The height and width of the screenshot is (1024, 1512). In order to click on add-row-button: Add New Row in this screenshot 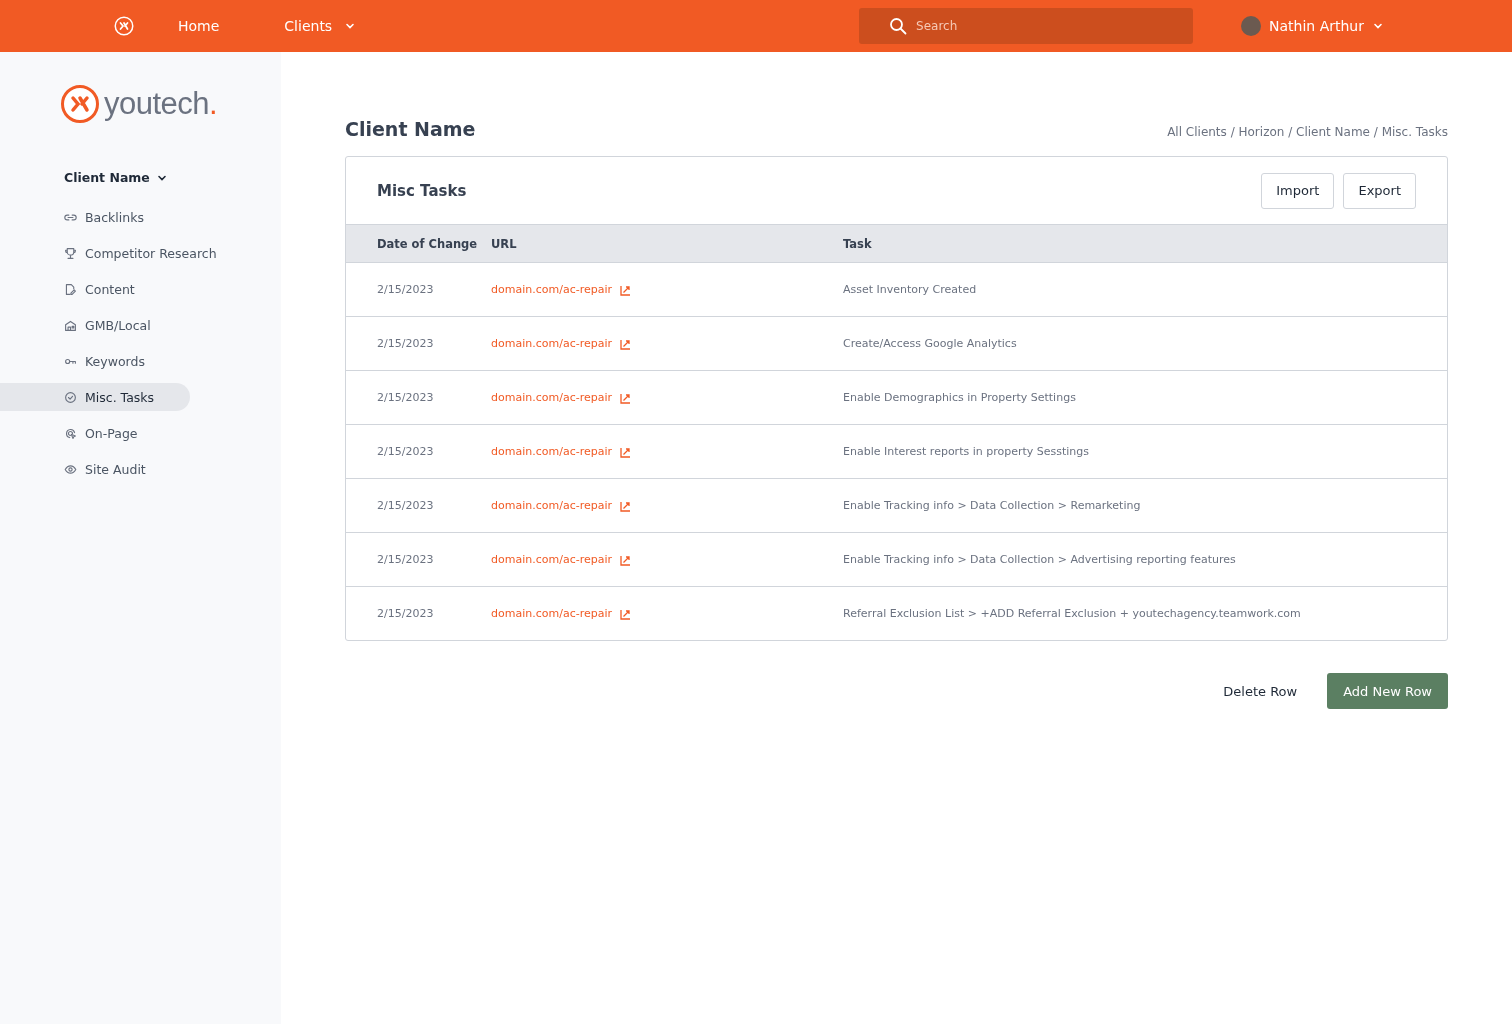, I will do `click(1387, 691)`.